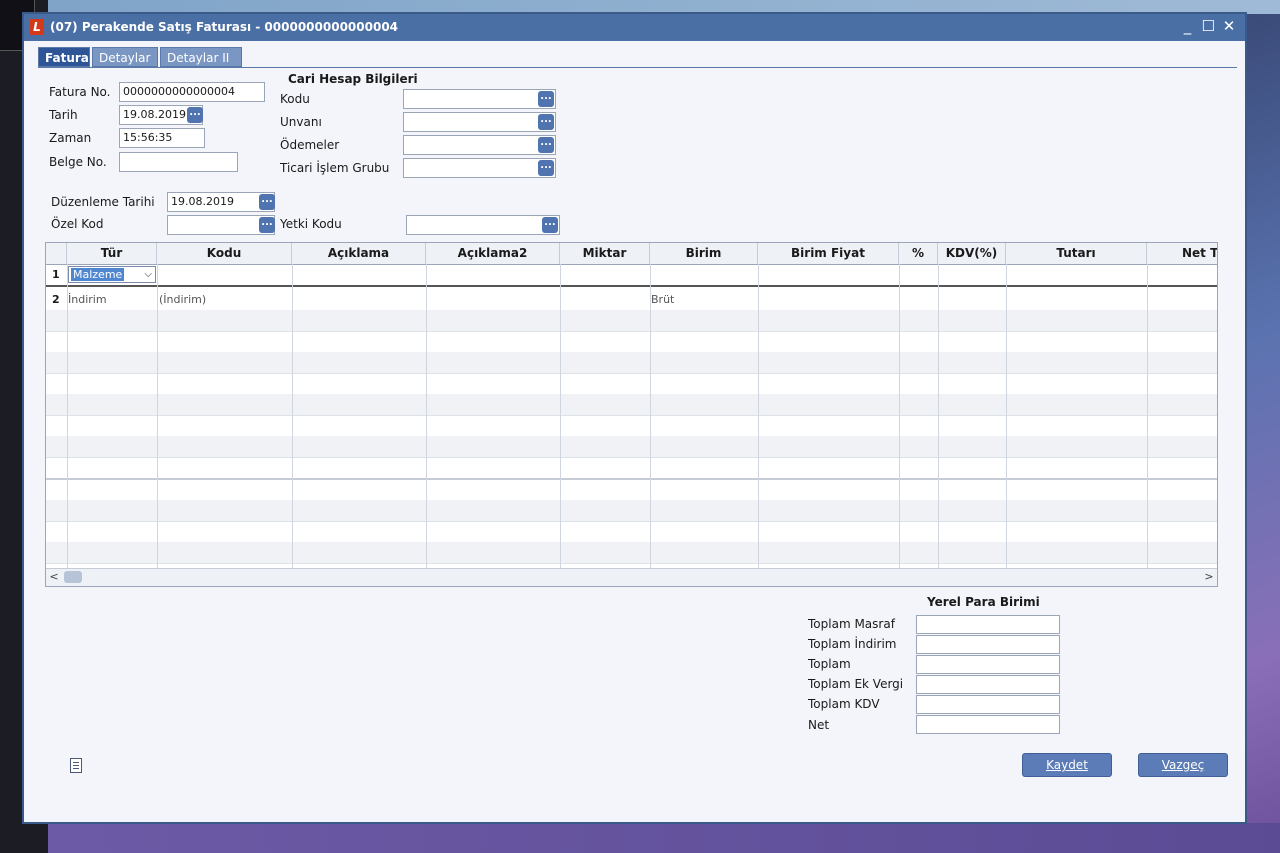 This screenshot has width=1280, height=853. Describe the element at coordinates (479, 168) in the screenshot. I see `ticari-islem-grubu-field` at that location.